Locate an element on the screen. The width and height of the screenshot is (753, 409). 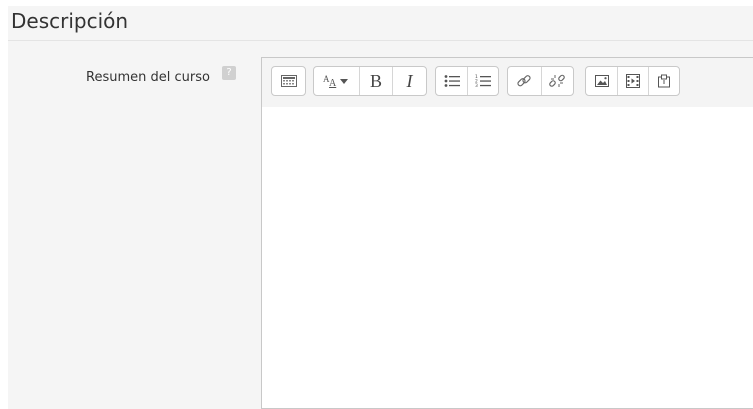
field-label: Resumen del curso is located at coordinates (148, 77).